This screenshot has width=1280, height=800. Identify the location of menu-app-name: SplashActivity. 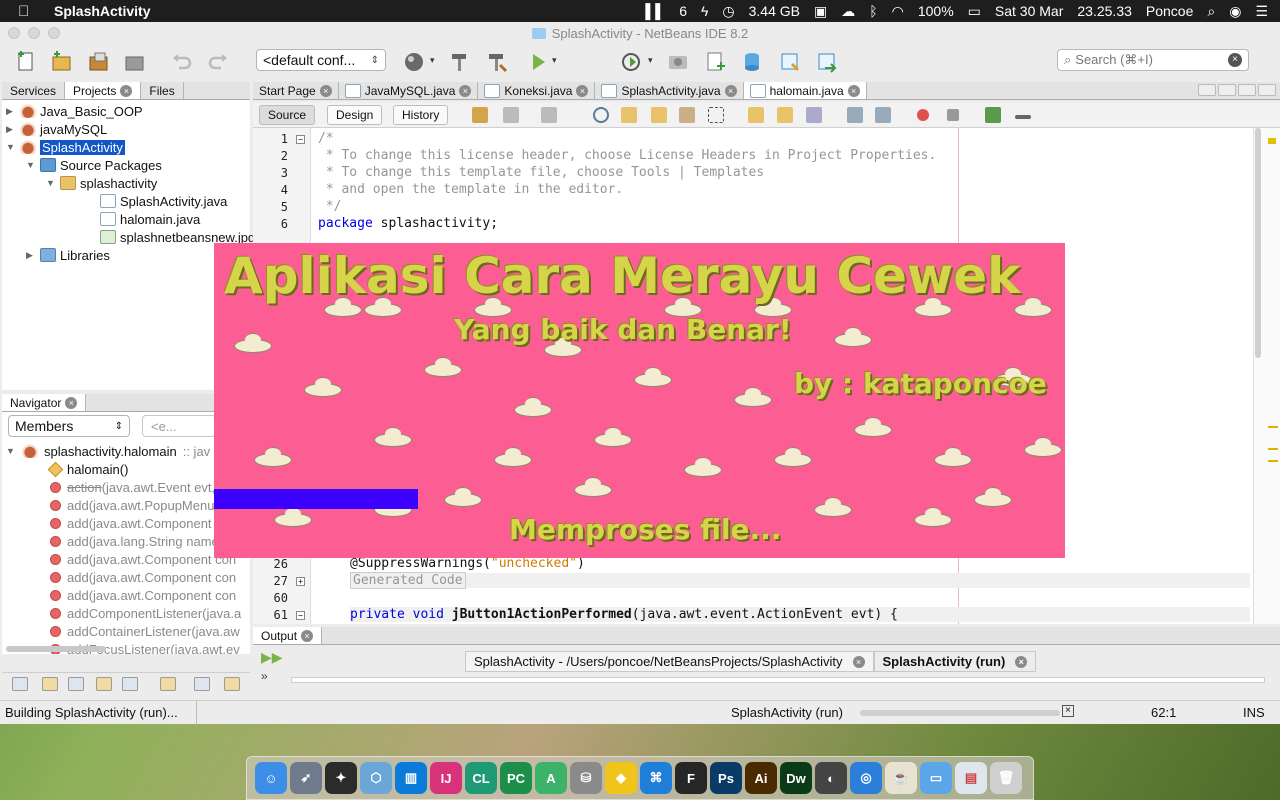
(102, 11).